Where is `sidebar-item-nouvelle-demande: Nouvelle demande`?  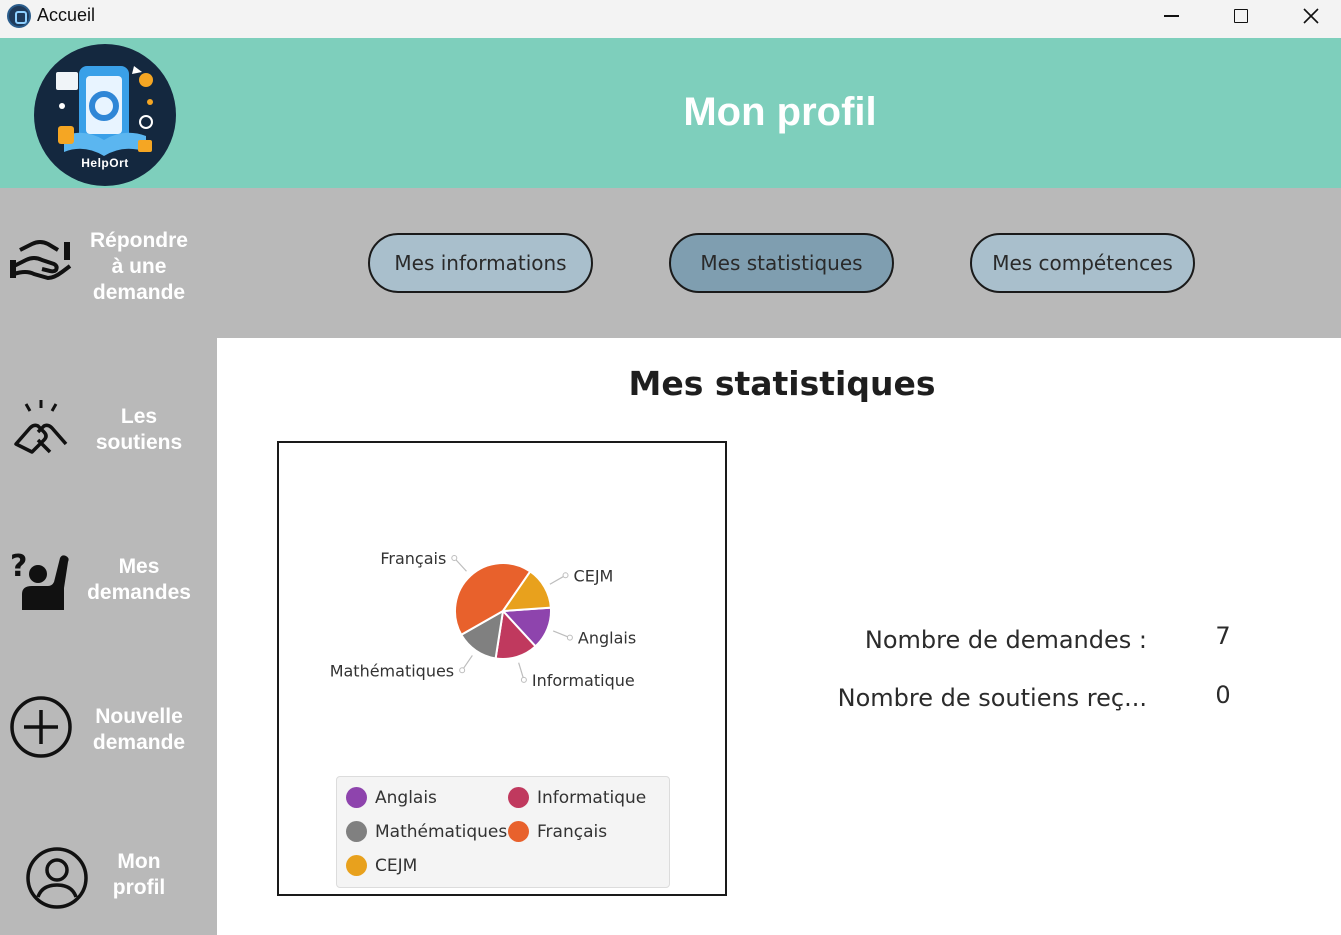 sidebar-item-nouvelle-demande: Nouvelle demande is located at coordinates (108, 723).